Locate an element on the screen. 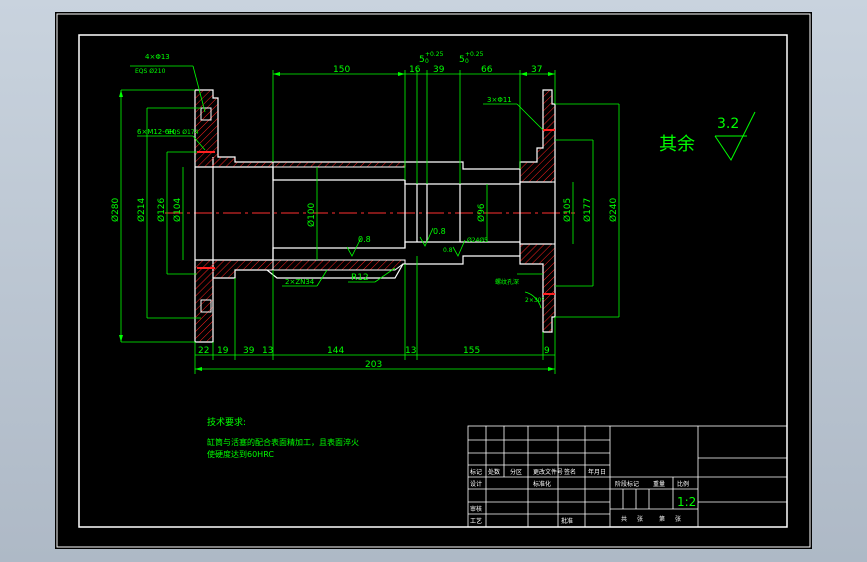  callout-note-right: 螺纹孔深 is located at coordinates (507, 282).